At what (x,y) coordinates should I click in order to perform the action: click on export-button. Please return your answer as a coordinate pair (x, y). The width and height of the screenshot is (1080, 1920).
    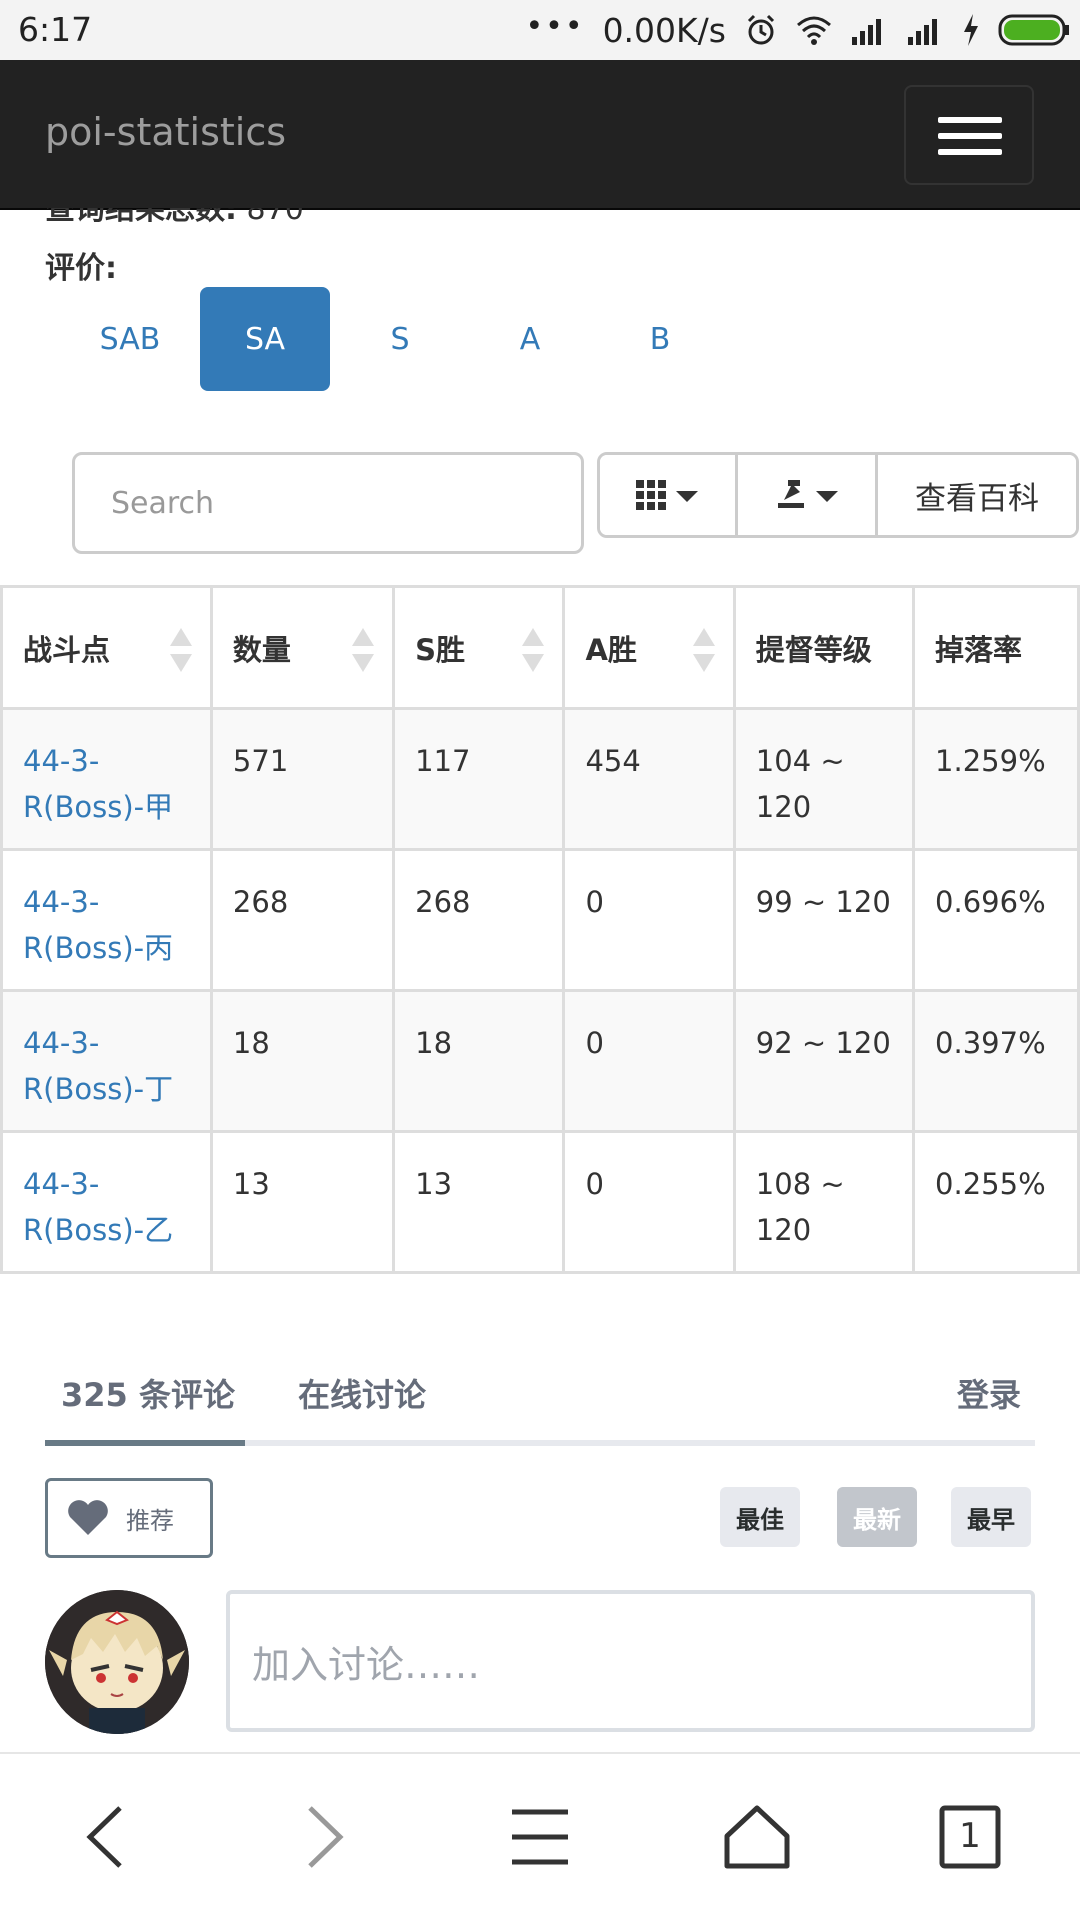
    Looking at the image, I should click on (808, 495).